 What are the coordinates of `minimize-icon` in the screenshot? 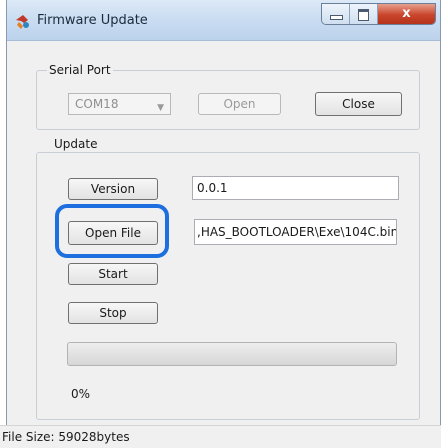 It's located at (336, 17).